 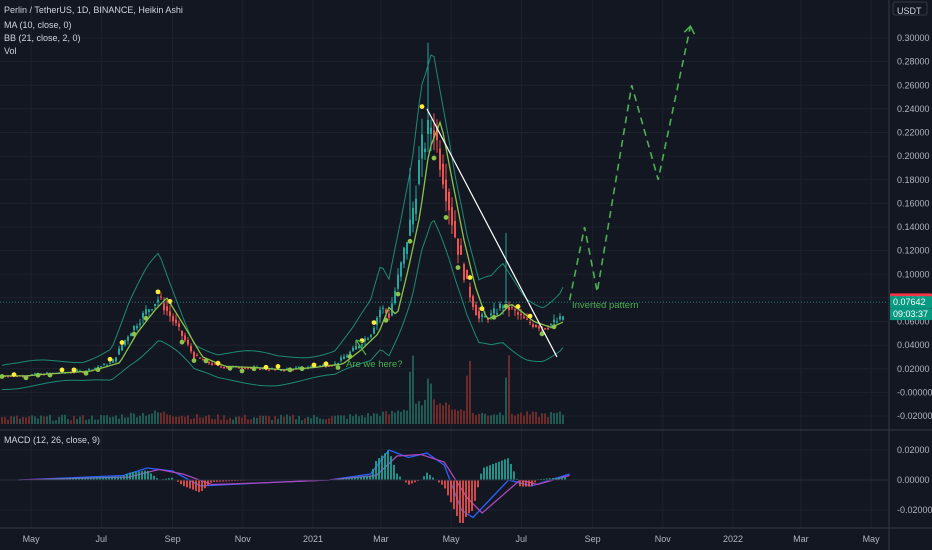 What do you see at coordinates (909, 11) in the screenshot?
I see `currency-label: USDT` at bounding box center [909, 11].